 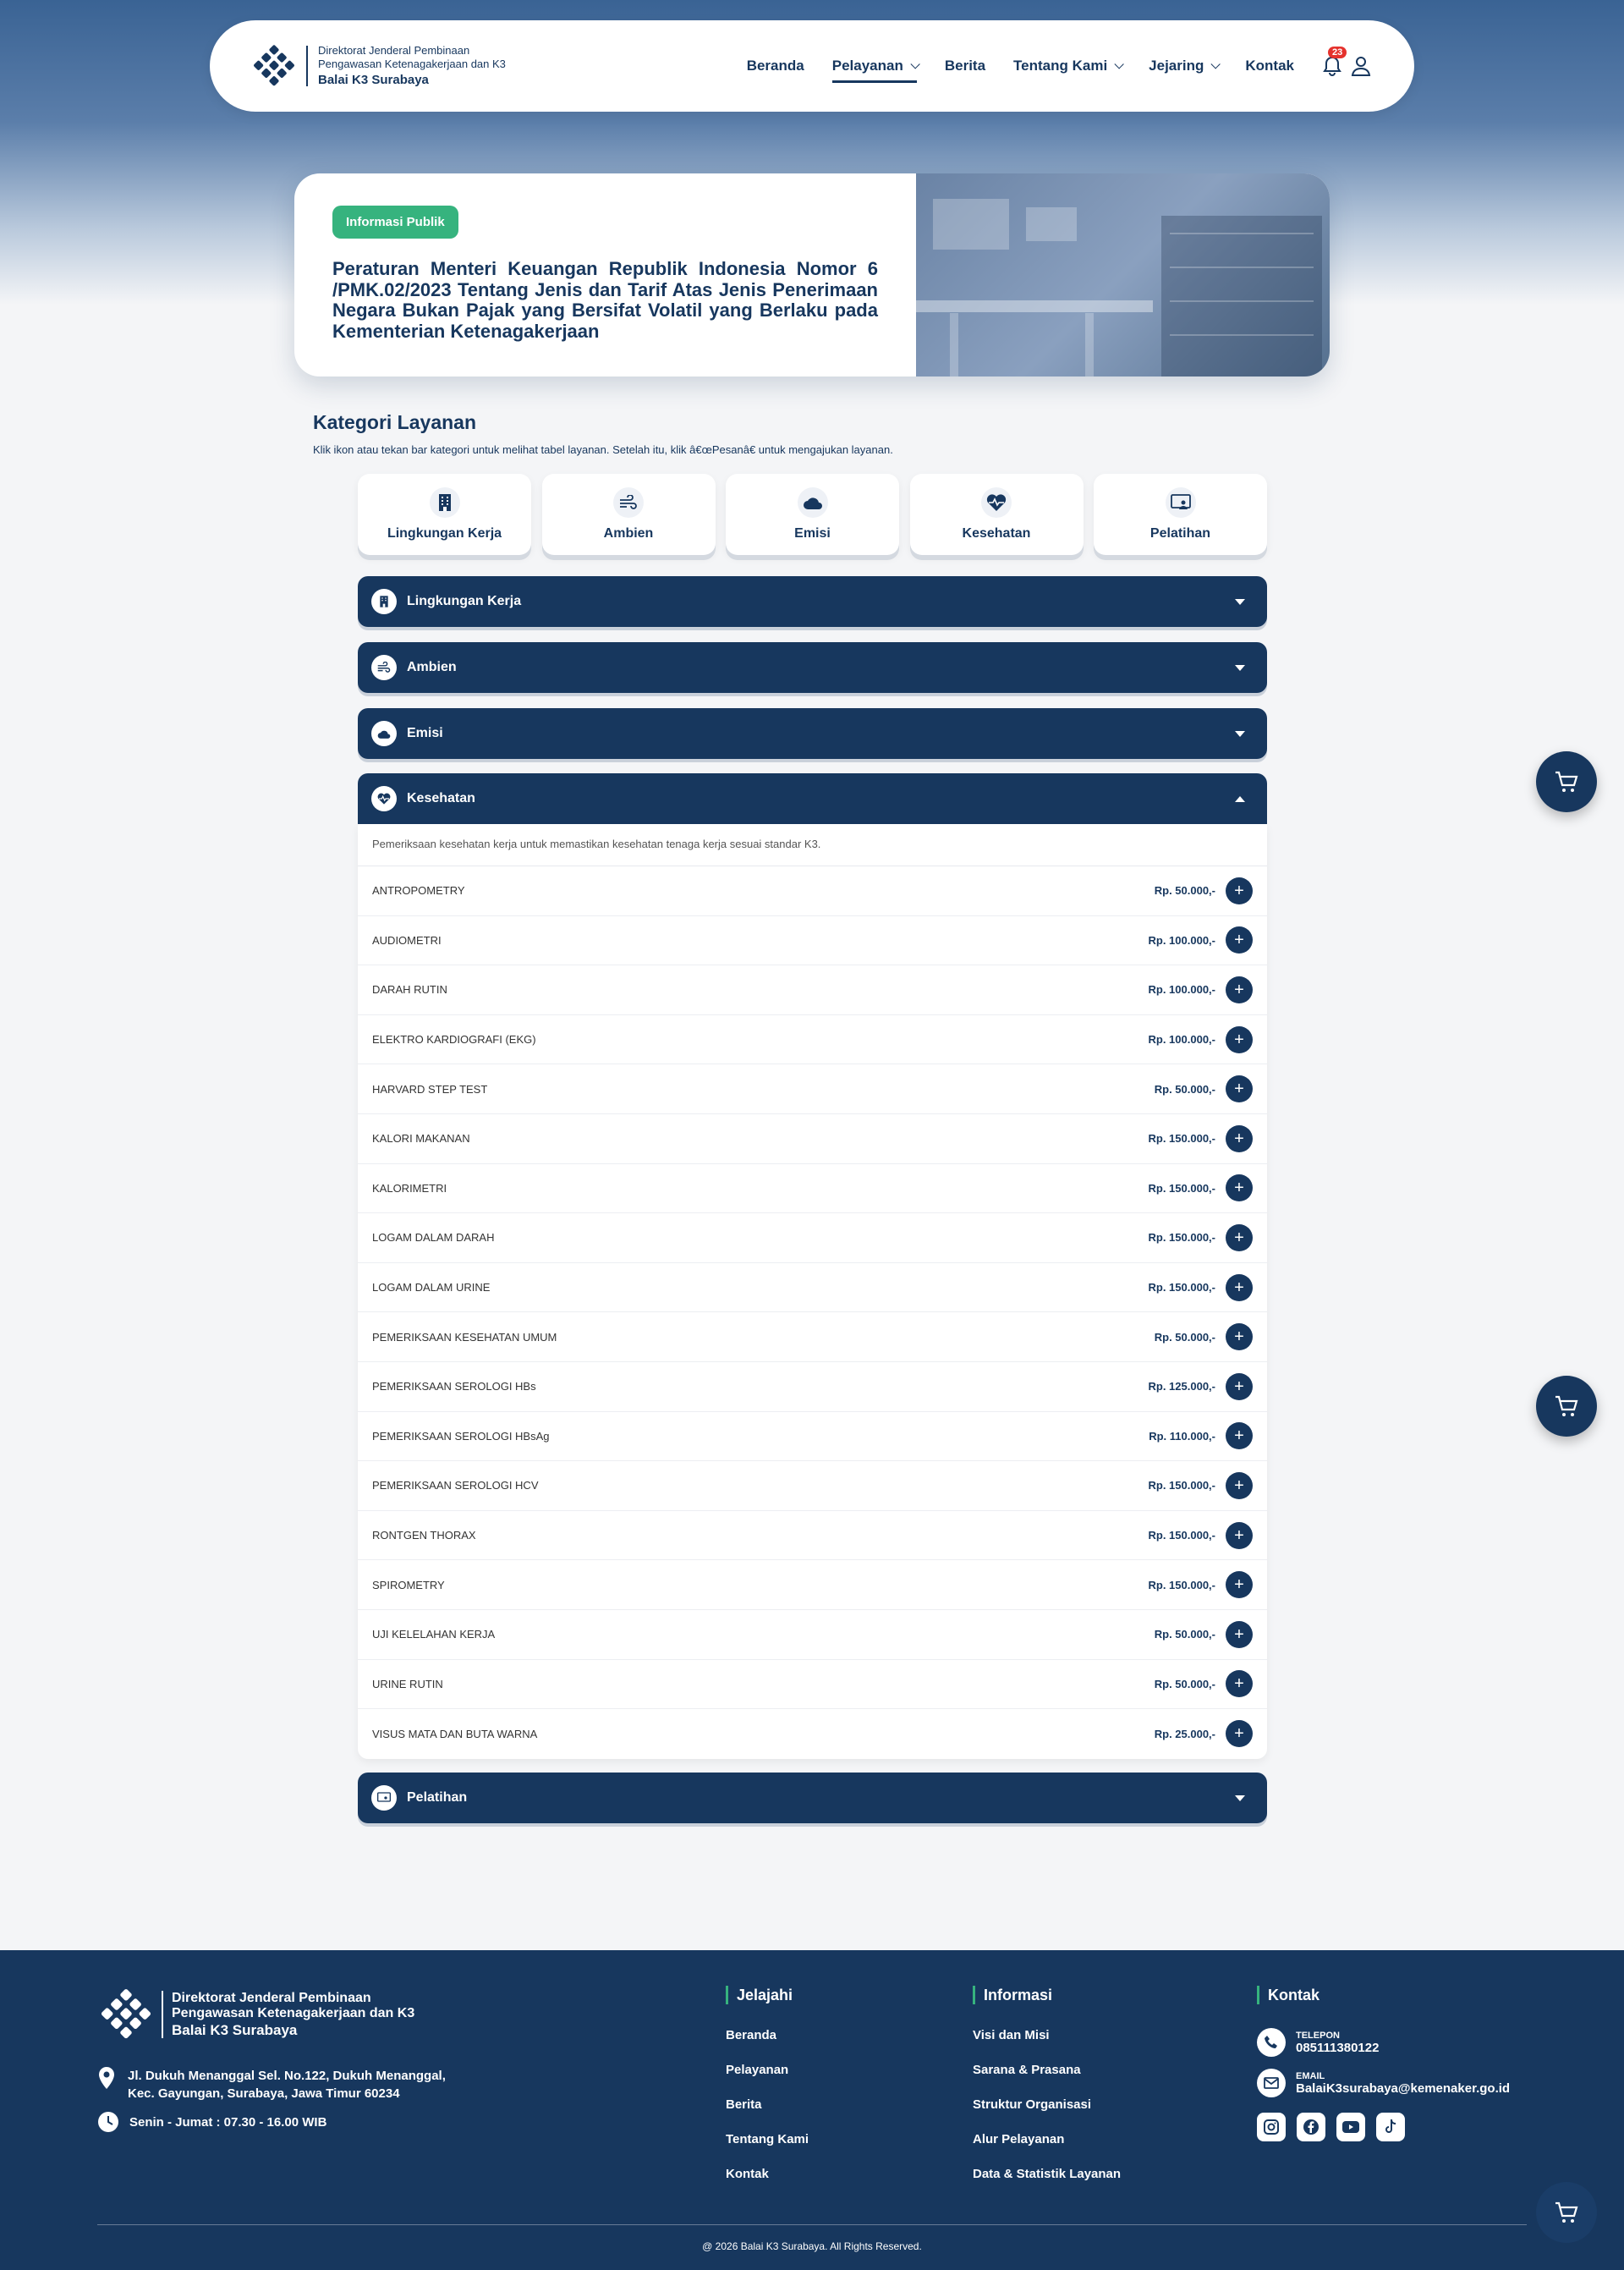 I want to click on table-row: URINE RUTIN Rp. 50.000,- +, so click(x=812, y=1685).